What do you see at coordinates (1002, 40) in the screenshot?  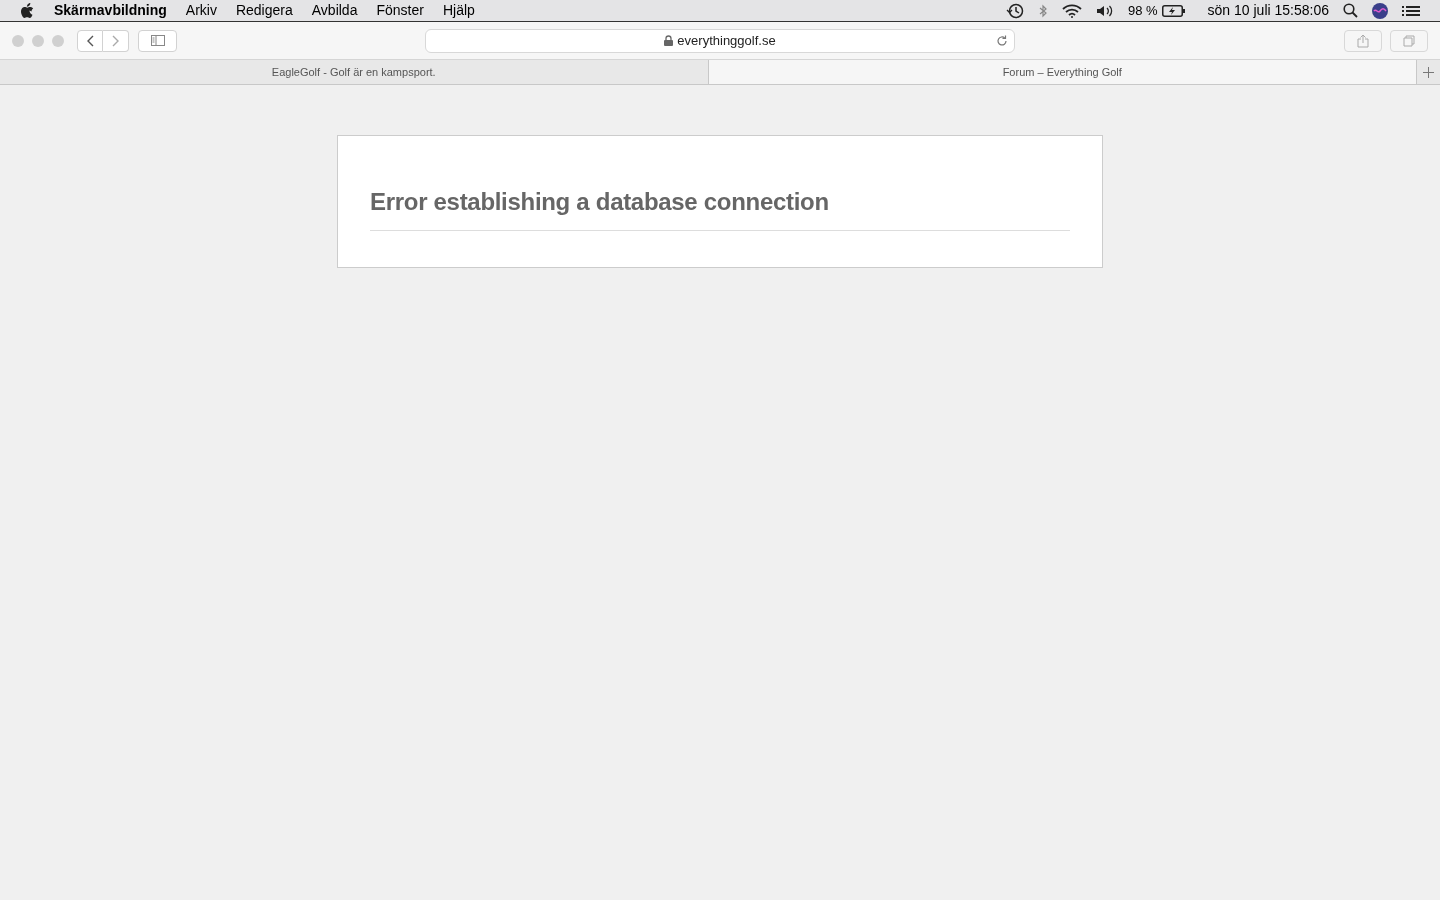 I see `reload-icon` at bounding box center [1002, 40].